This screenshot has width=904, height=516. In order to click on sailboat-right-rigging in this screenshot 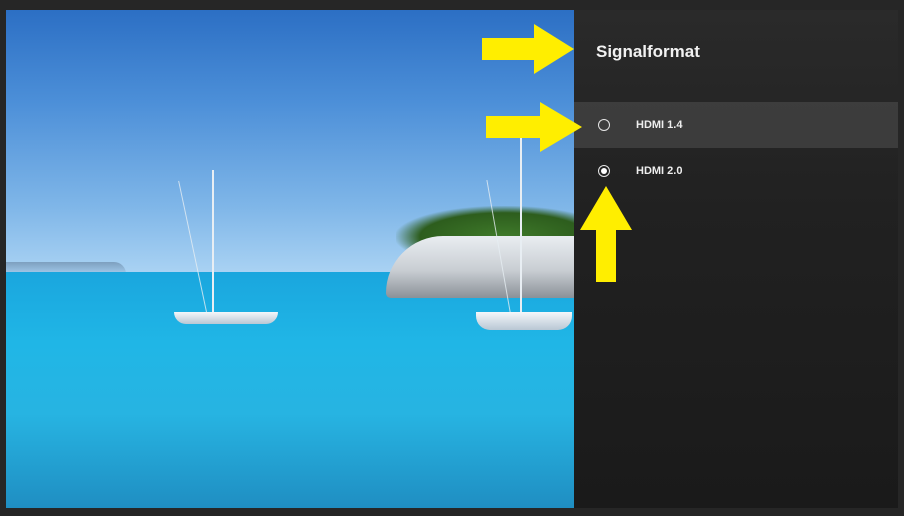, I will do `click(498, 247)`.